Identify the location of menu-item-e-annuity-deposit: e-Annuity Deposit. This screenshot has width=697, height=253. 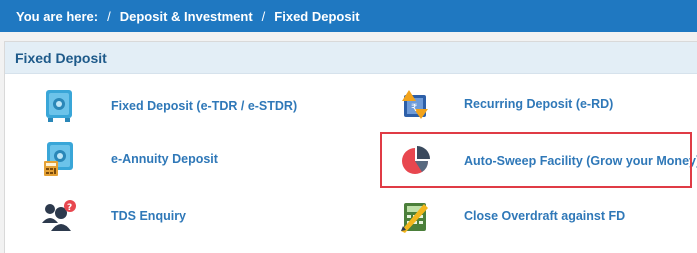
(129, 159).